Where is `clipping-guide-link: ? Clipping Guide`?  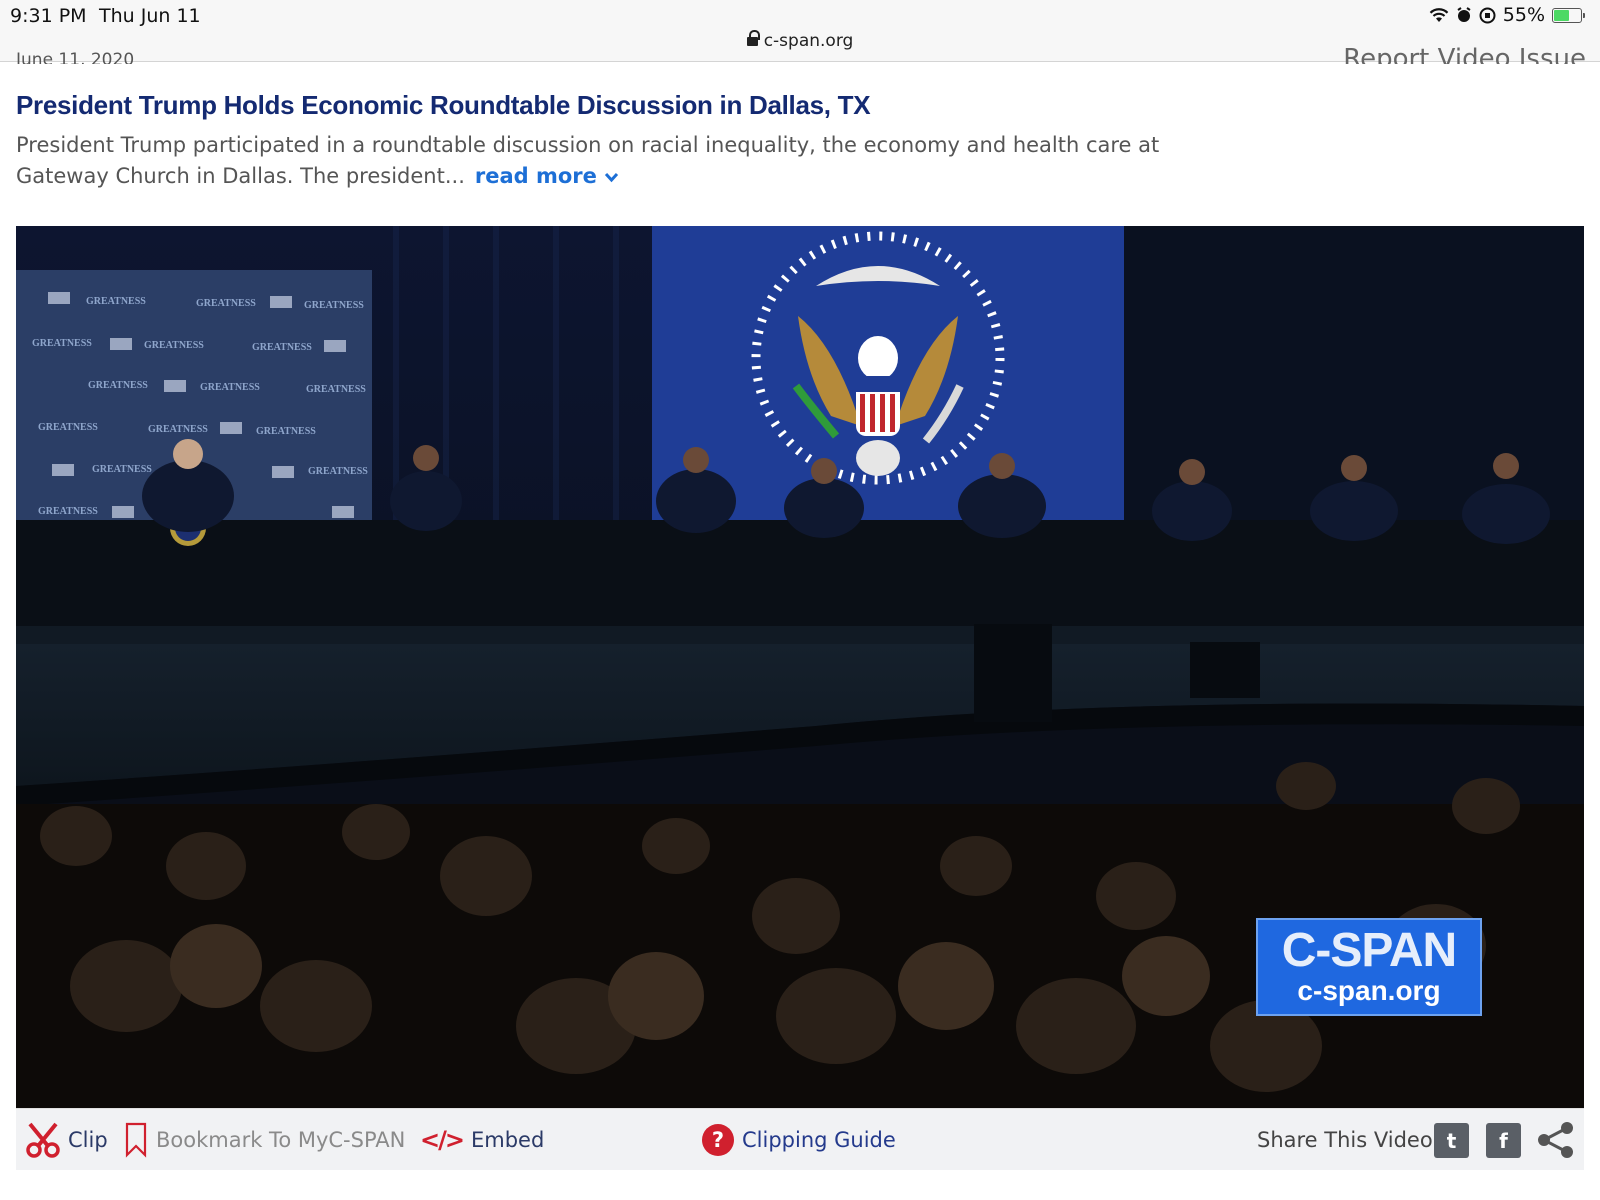 clipping-guide-link: ? Clipping Guide is located at coordinates (799, 1140).